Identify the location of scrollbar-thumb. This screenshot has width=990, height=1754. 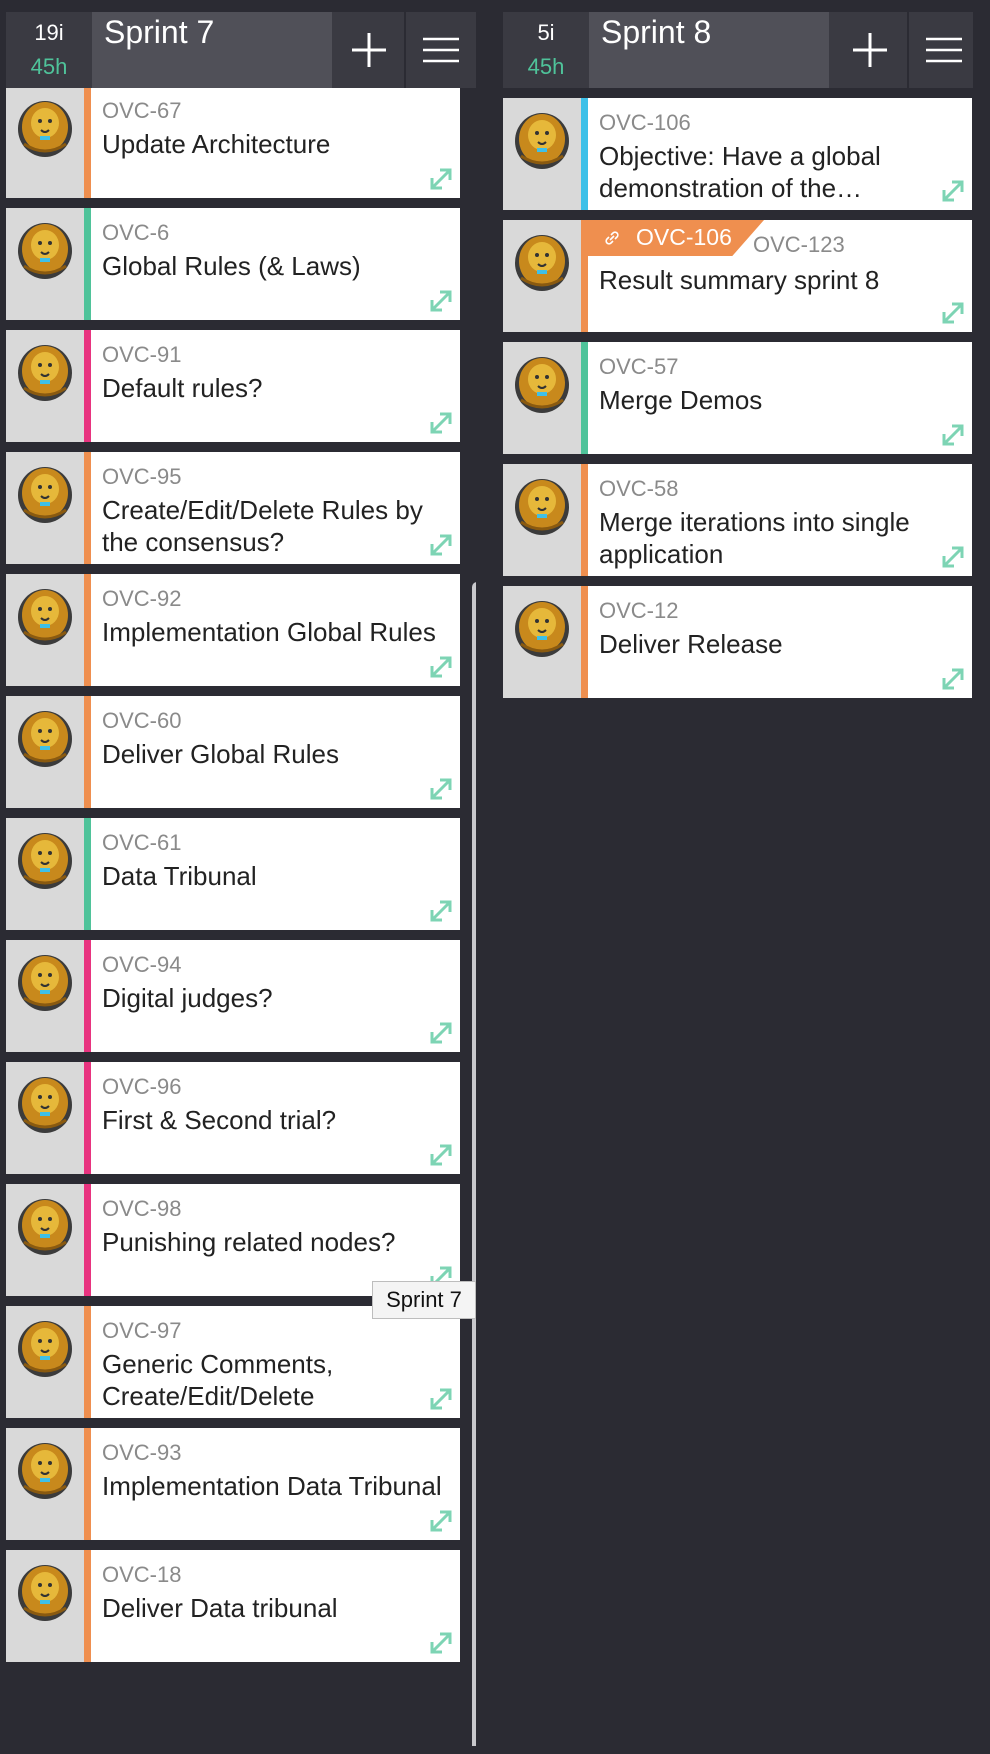
(474, 1164).